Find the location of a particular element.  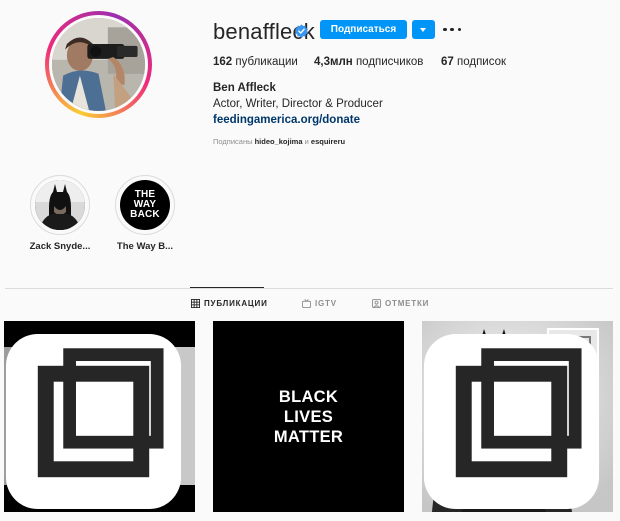

batman-cover-icon is located at coordinates (60, 205).